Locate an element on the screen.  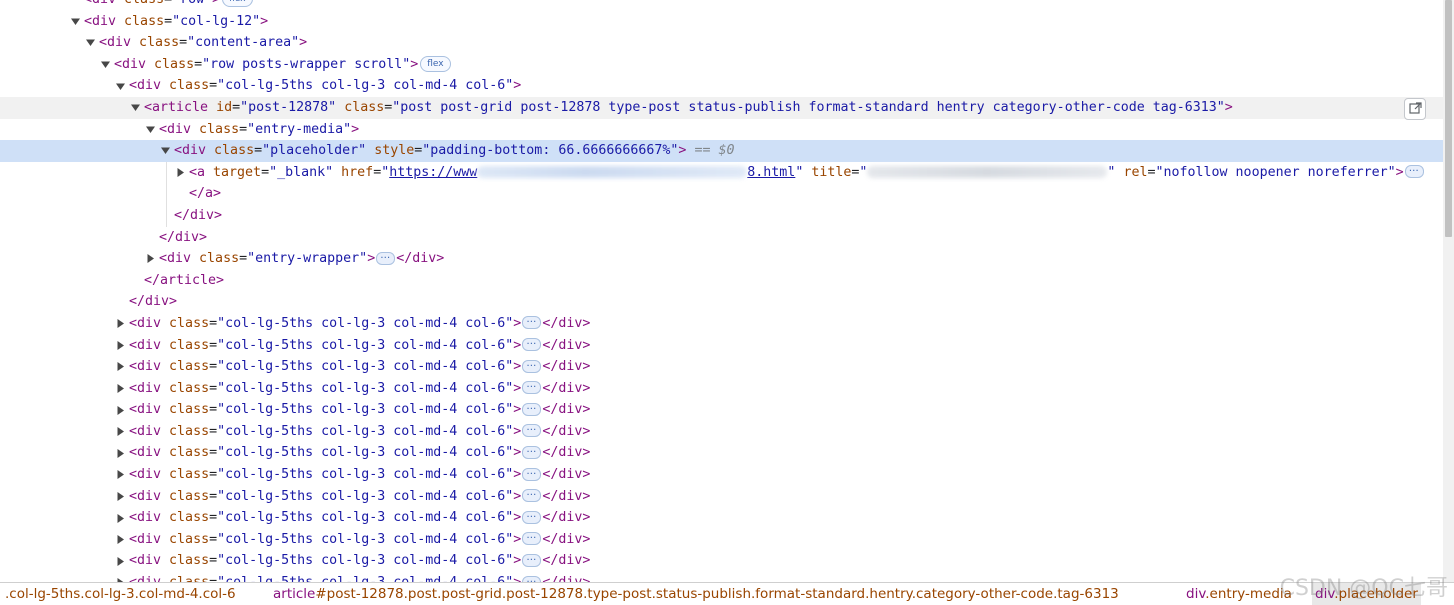
dom-node-markup: <div class="entry-media"> is located at coordinates (259, 129).